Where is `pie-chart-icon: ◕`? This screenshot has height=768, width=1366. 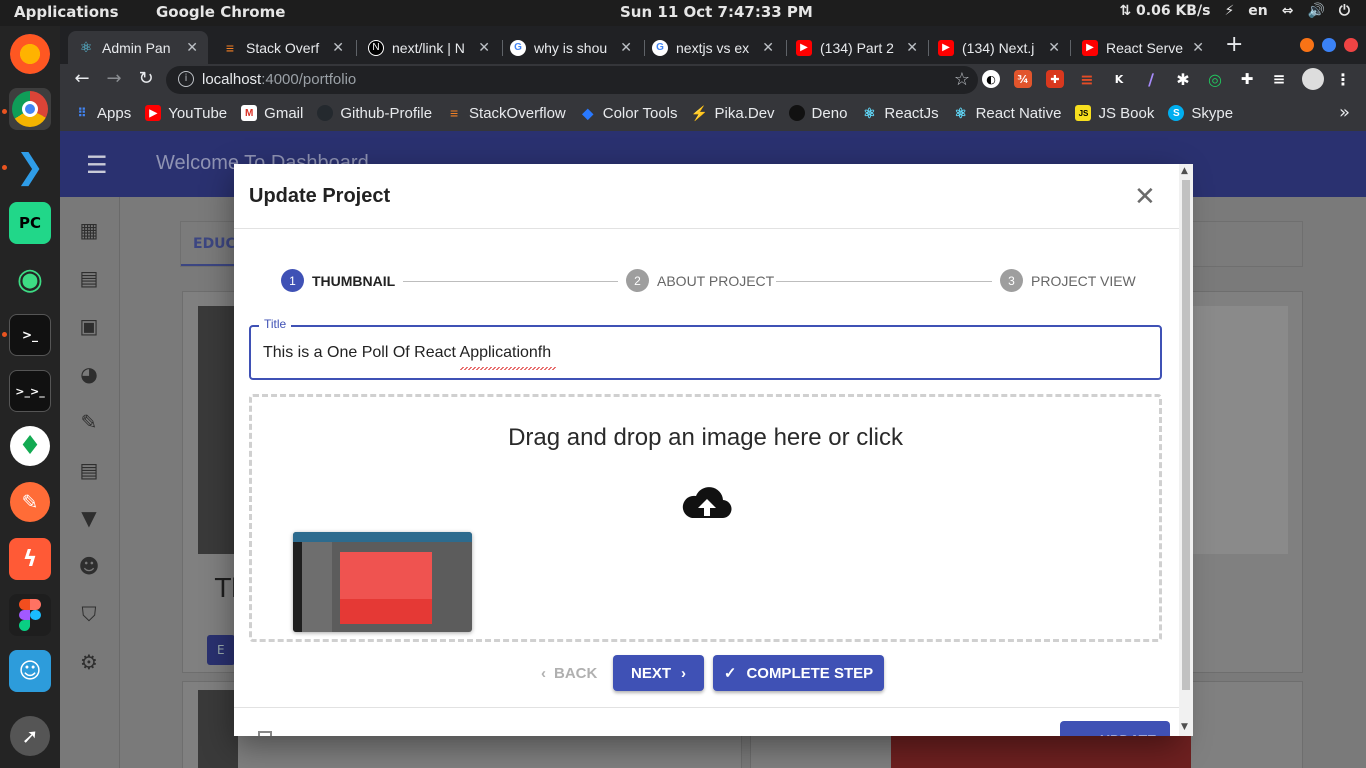
pie-chart-icon: ◕ is located at coordinates (89, 374).